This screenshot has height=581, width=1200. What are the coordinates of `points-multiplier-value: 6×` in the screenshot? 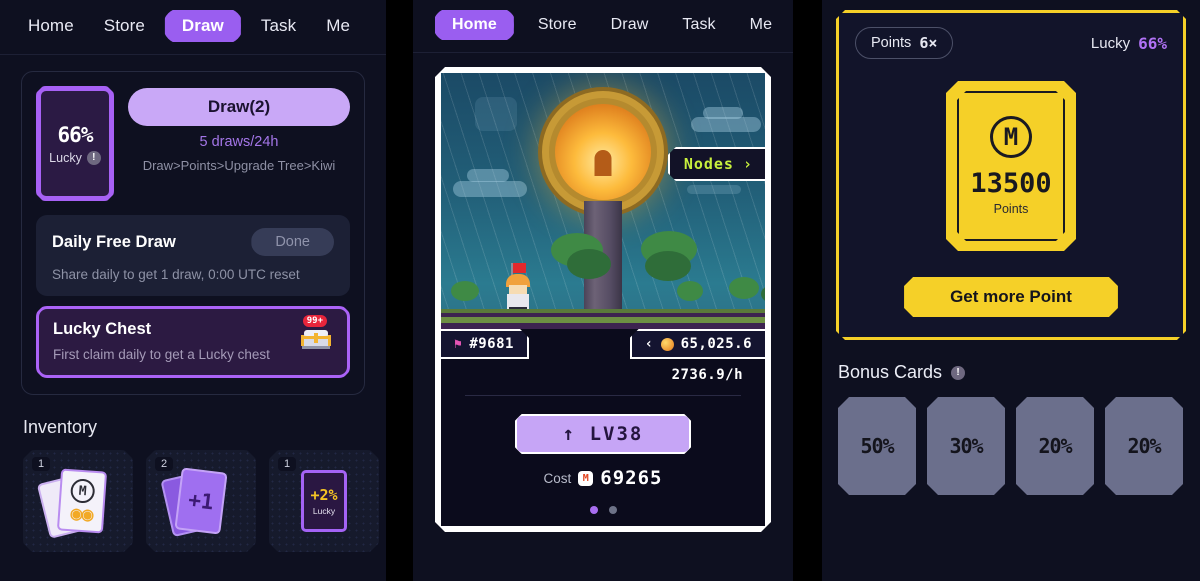 It's located at (928, 43).